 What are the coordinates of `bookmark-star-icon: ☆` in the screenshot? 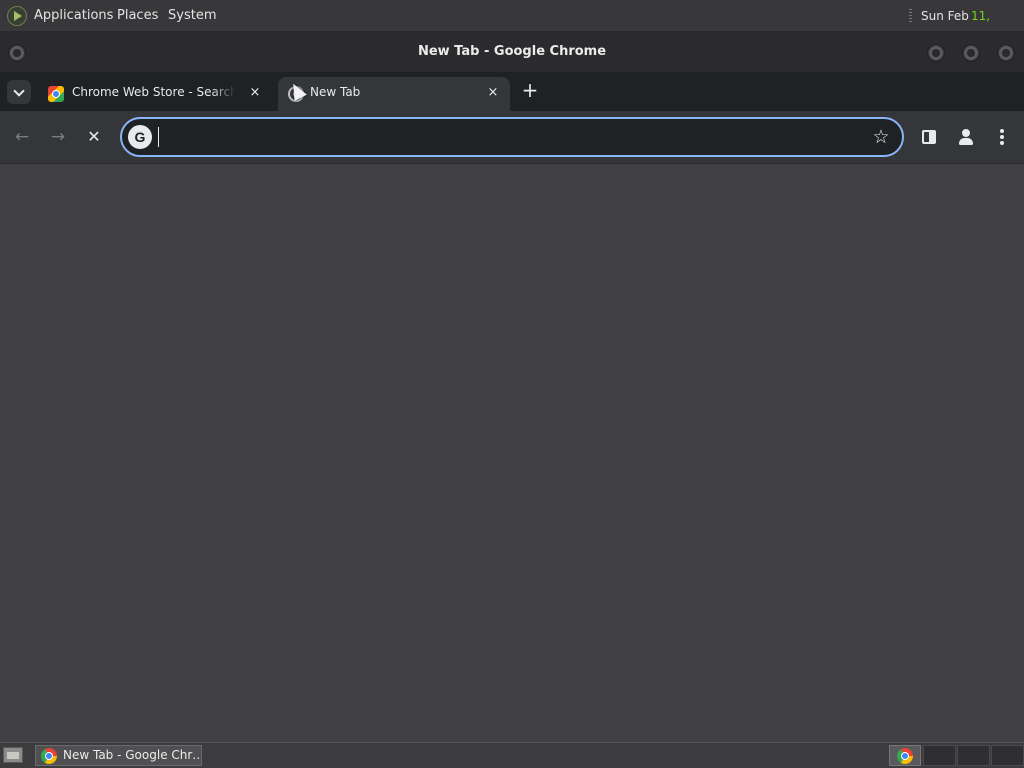 It's located at (881, 137).